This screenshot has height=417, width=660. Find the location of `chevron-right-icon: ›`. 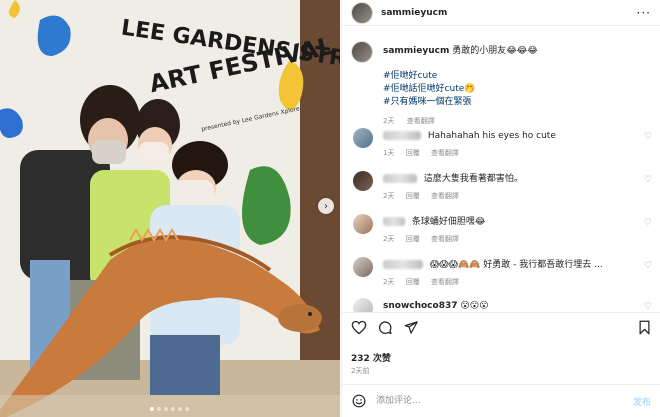

chevron-right-icon: › is located at coordinates (326, 206).